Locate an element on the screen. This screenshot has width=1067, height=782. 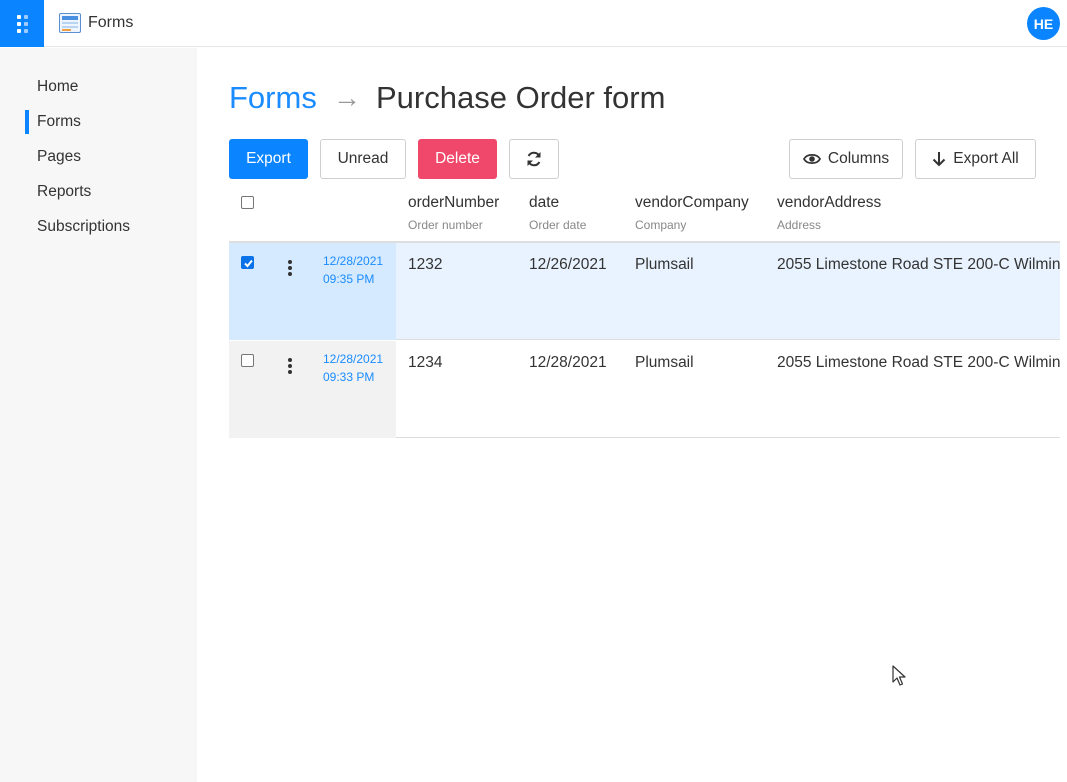
refresh-icon is located at coordinates (534, 159).